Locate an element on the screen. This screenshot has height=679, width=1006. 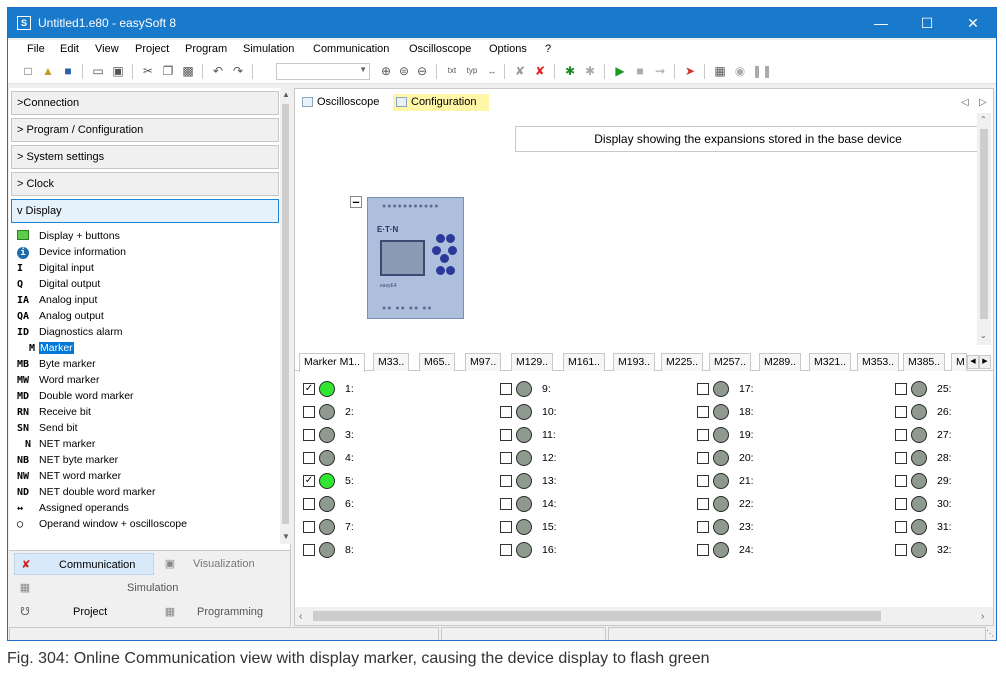
zoom-out-icon: ⊖ is located at coordinates (422, 71).